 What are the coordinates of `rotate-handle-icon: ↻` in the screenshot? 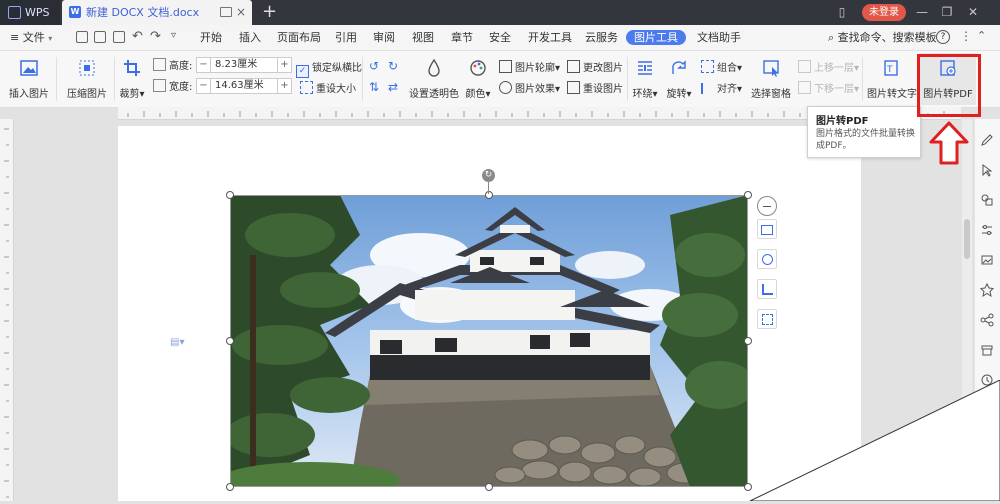 It's located at (488, 175).